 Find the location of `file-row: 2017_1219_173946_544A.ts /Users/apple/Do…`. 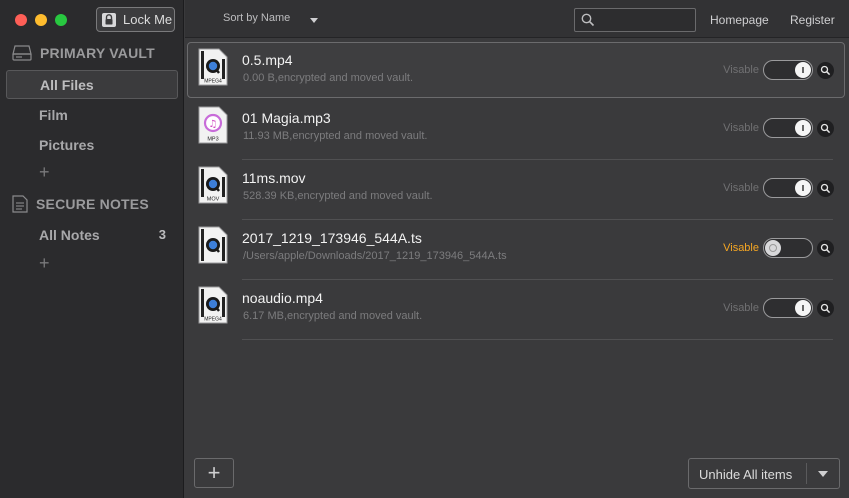

file-row: 2017_1219_173946_544A.ts /Users/apple/Do… is located at coordinates (516, 250).